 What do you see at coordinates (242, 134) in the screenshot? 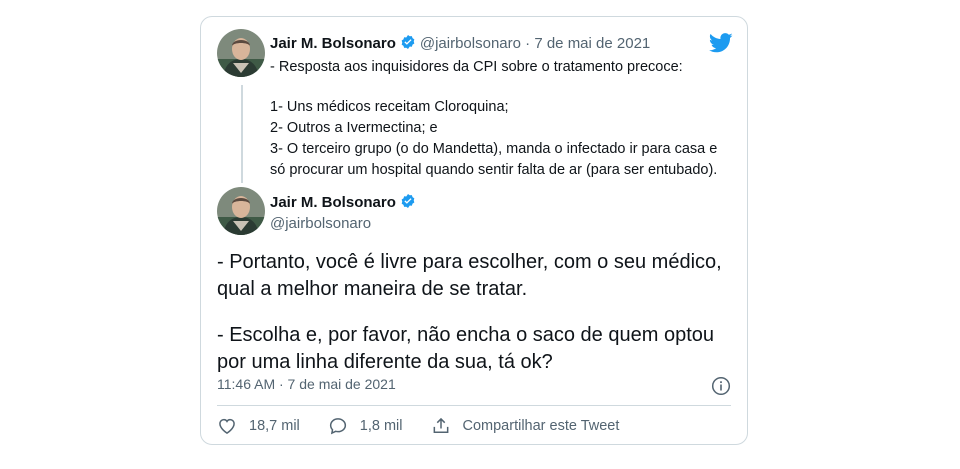
I see `thread-connector-line` at bounding box center [242, 134].